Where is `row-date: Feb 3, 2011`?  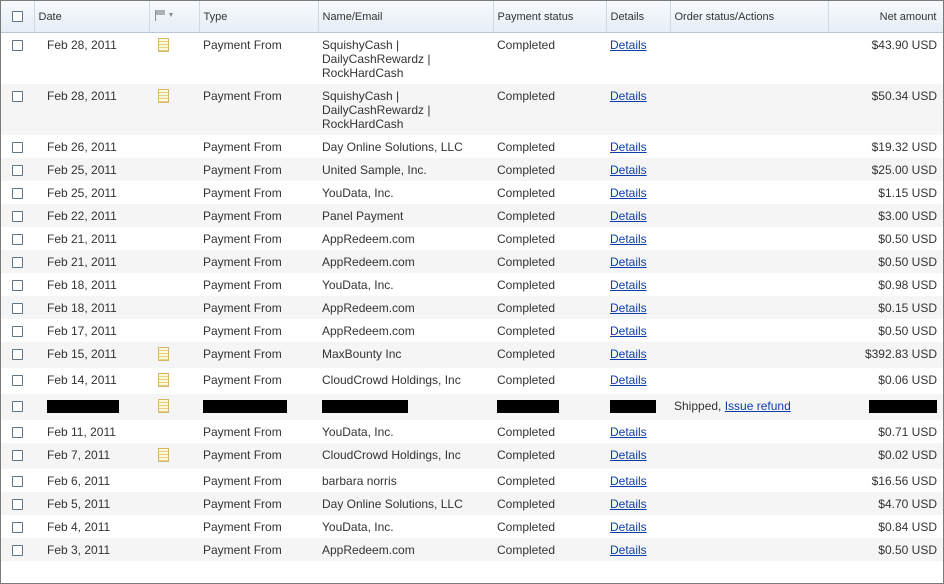
row-date: Feb 3, 2011 is located at coordinates (91, 549).